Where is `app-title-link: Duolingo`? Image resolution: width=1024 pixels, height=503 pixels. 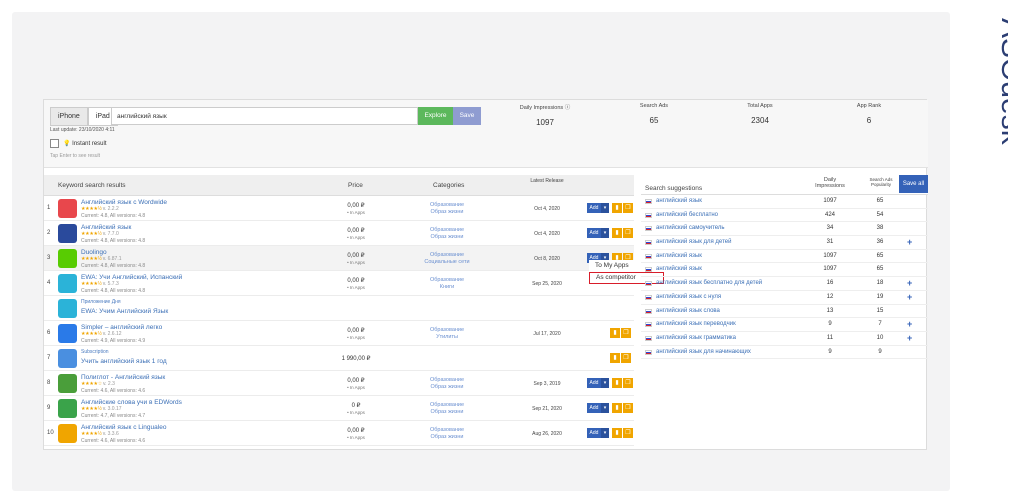
app-title-link: Duolingo is located at coordinates (94, 252).